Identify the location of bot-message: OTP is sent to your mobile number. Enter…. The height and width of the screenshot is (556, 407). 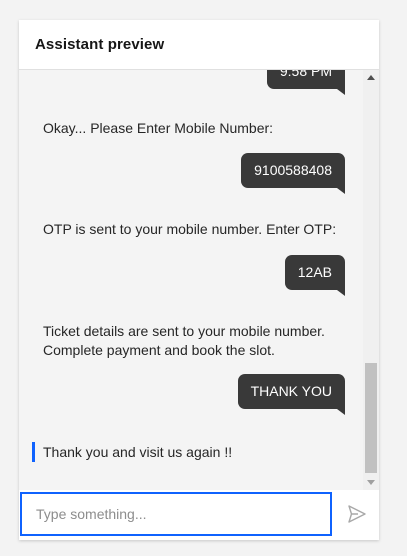
(193, 229).